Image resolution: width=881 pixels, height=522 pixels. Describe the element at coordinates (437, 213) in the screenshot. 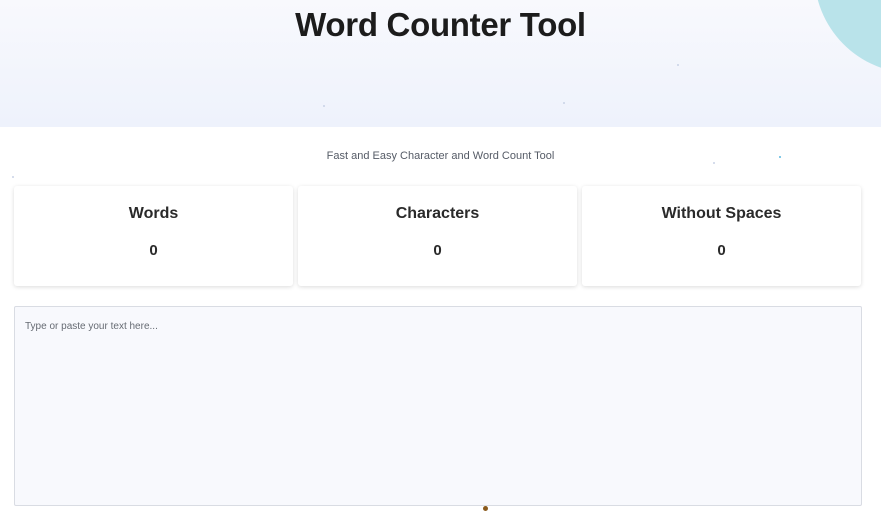

I see `stat-label: Characters` at that location.